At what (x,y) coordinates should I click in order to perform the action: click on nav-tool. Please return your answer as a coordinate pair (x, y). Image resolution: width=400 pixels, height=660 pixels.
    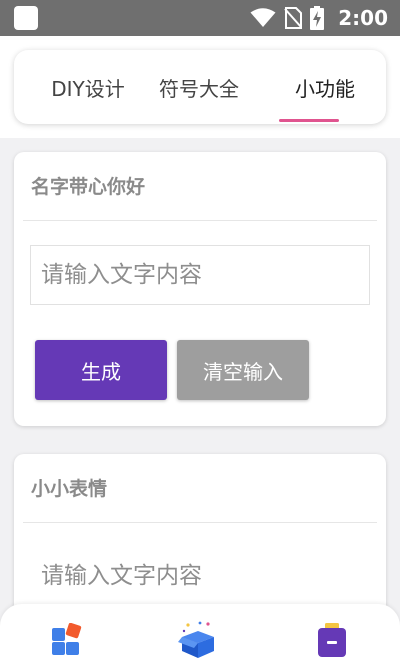
    Looking at the image, I should click on (332, 640).